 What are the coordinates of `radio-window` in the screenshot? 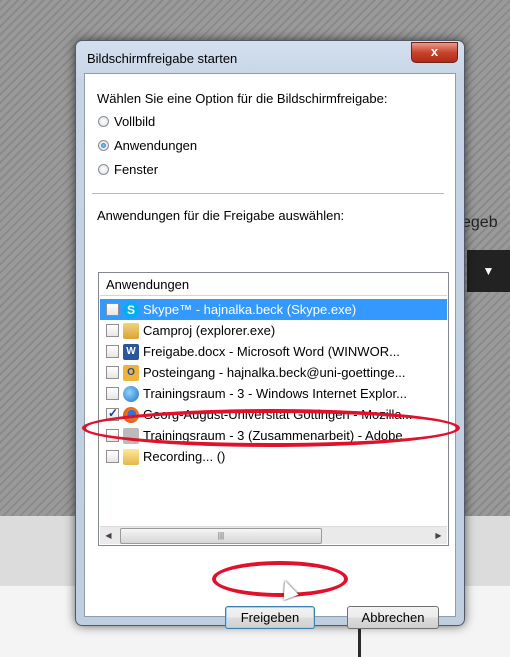 It's located at (103, 169).